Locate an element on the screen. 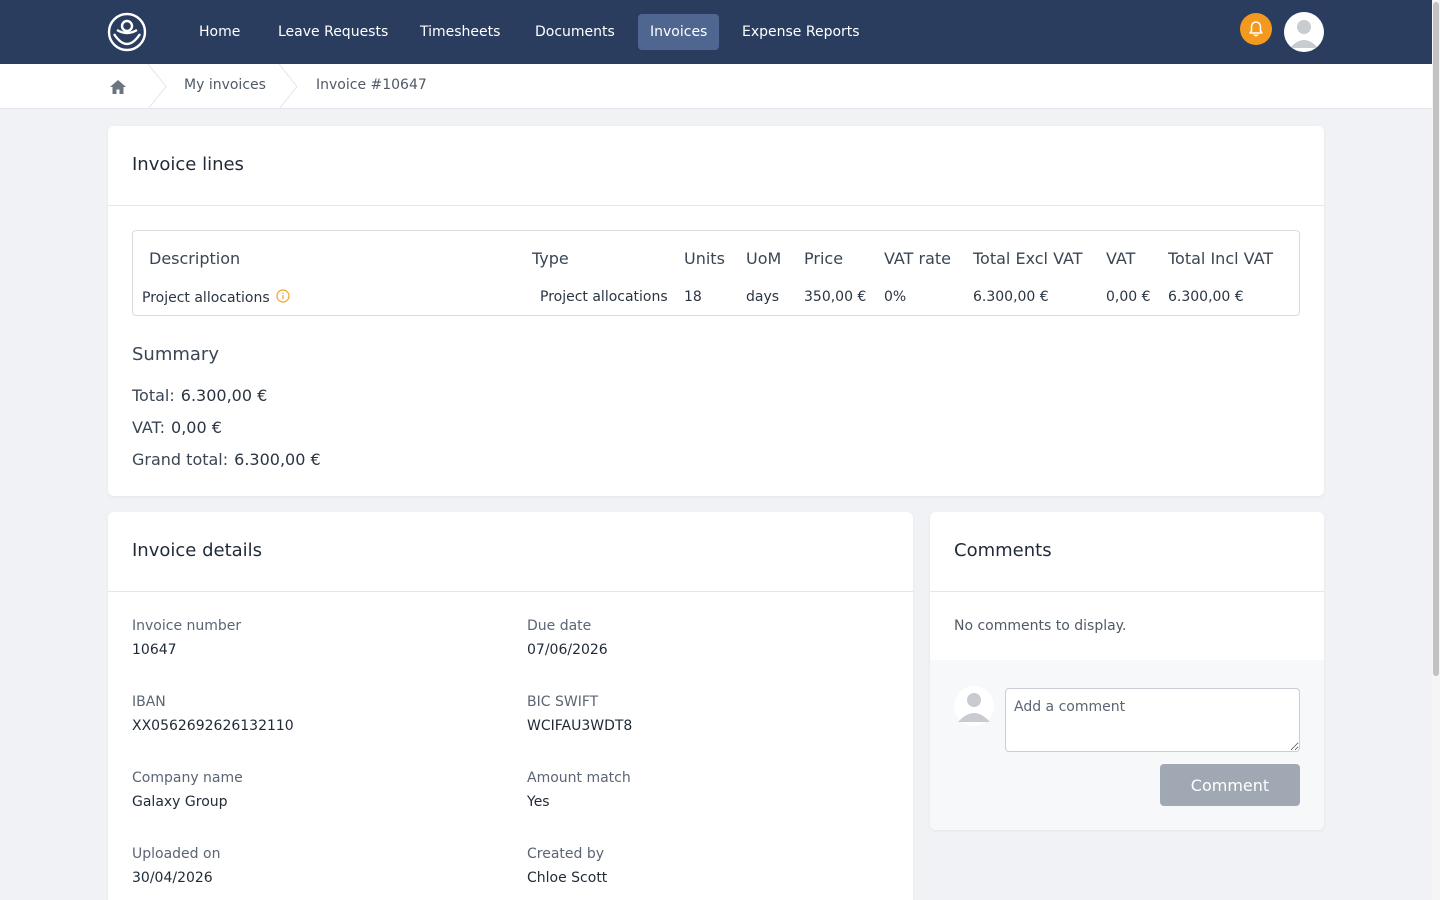  cell-price: 350,00 € is located at coordinates (835, 297).